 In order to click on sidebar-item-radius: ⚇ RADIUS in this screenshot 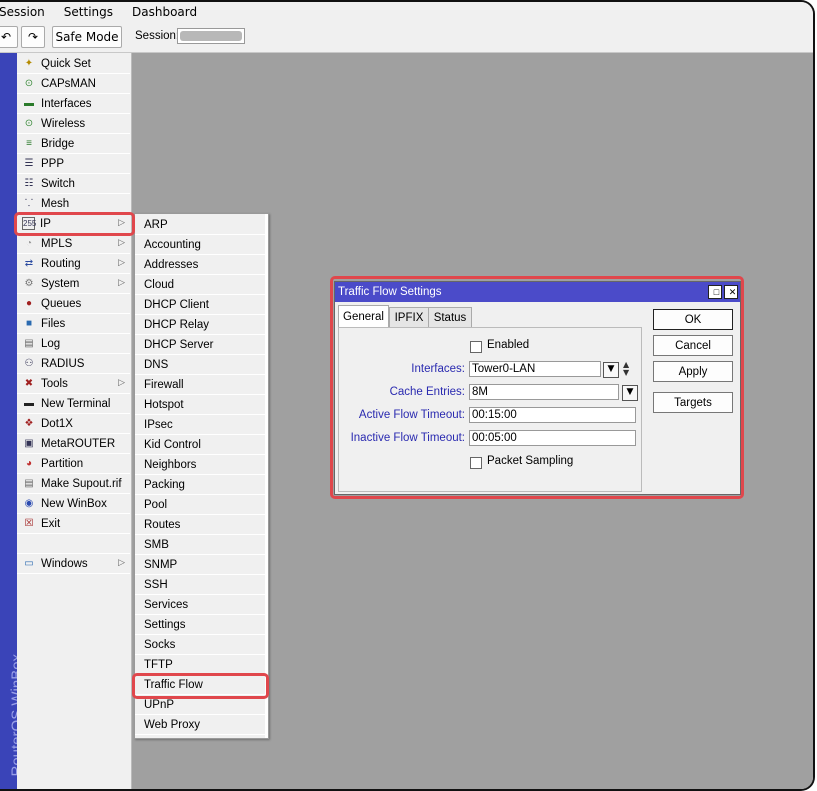, I will do `click(73, 364)`.